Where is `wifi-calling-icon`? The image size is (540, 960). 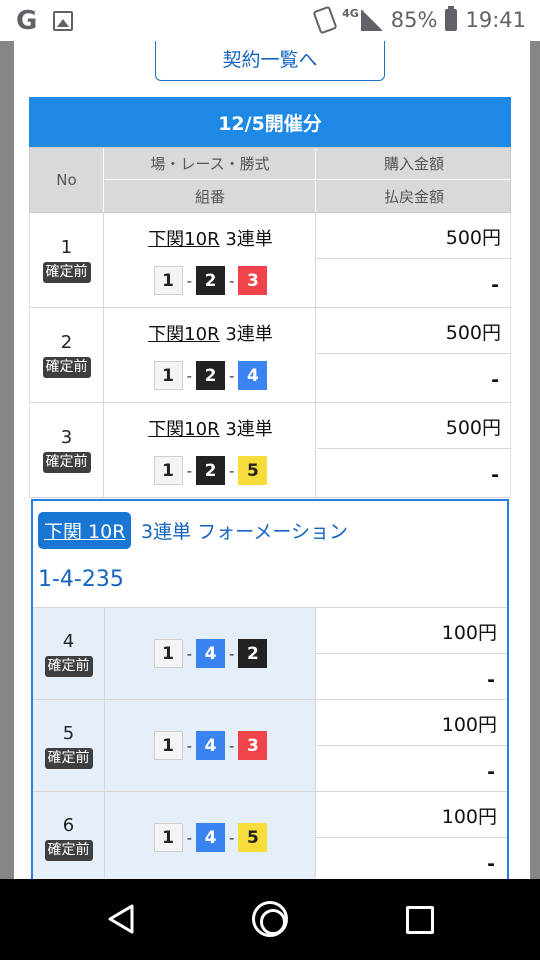 wifi-calling-icon is located at coordinates (325, 20).